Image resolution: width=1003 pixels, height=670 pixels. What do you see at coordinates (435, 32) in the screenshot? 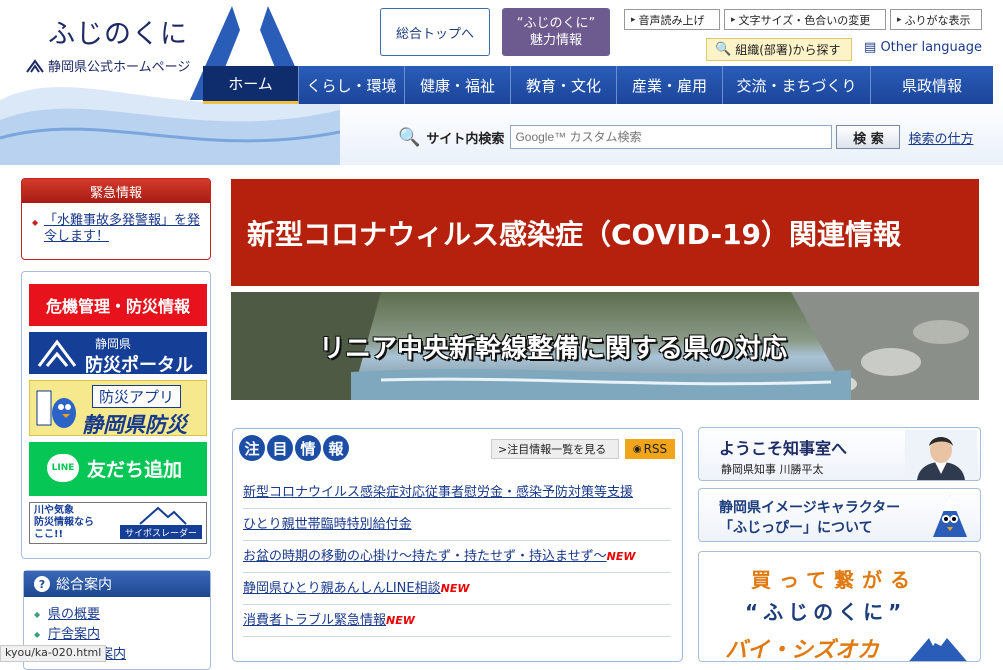
I see `portal-top-button: 総合トップへ` at bounding box center [435, 32].